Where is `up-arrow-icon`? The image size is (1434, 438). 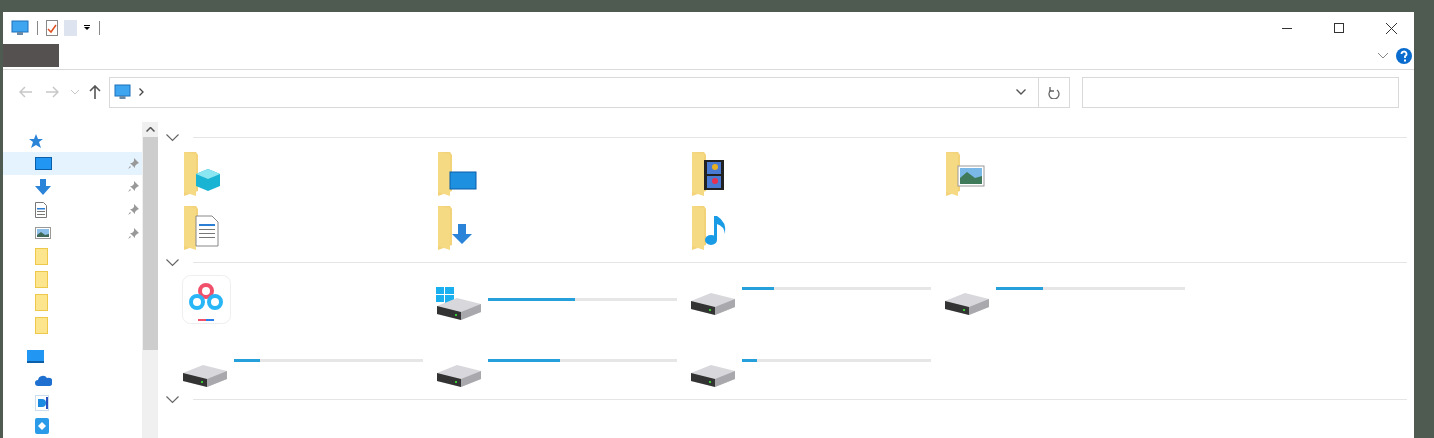 up-arrow-icon is located at coordinates (95, 92).